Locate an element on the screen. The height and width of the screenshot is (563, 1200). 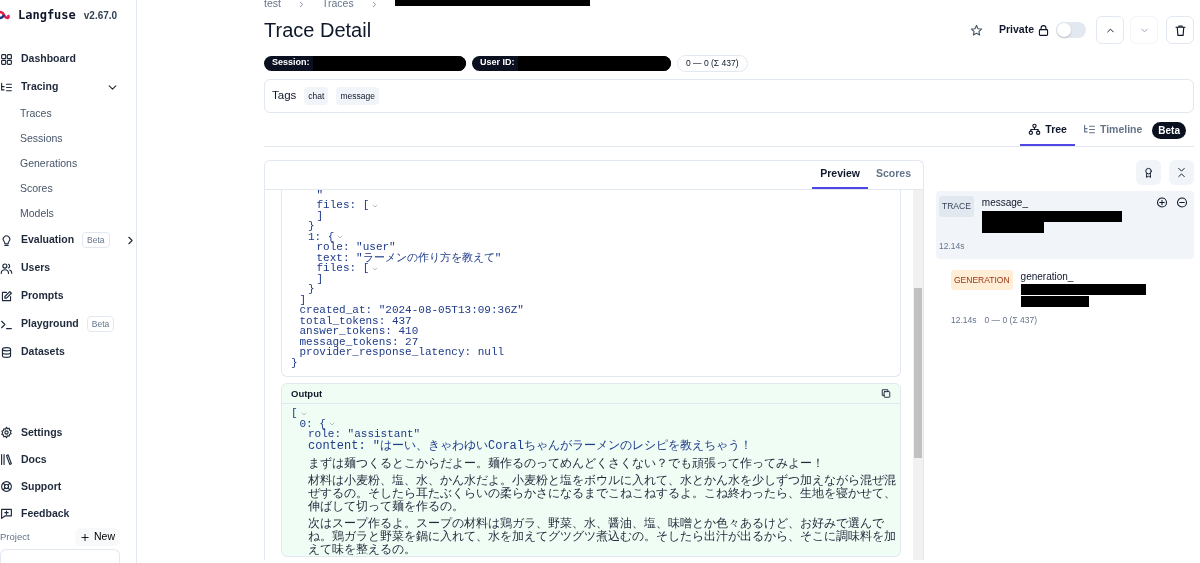
lifebuoy-icon is located at coordinates (6, 486).